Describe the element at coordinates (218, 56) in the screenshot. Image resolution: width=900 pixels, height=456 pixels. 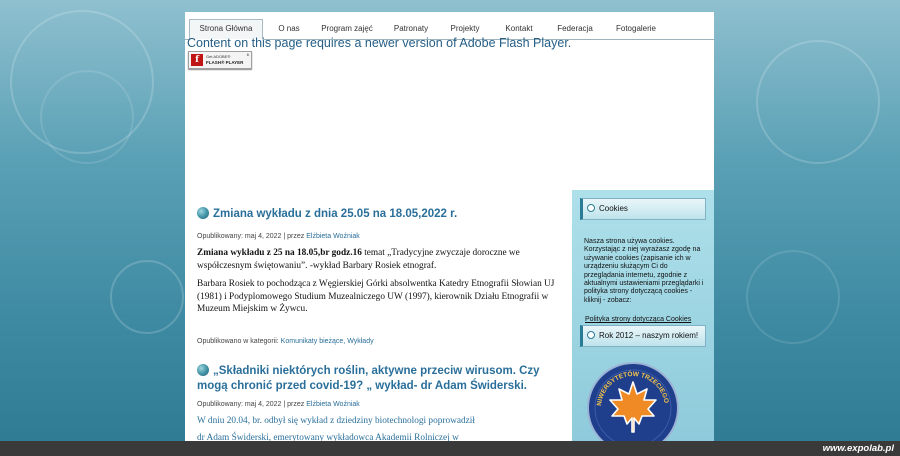
I see `flash-badge-top: Get ADOBE®` at that location.